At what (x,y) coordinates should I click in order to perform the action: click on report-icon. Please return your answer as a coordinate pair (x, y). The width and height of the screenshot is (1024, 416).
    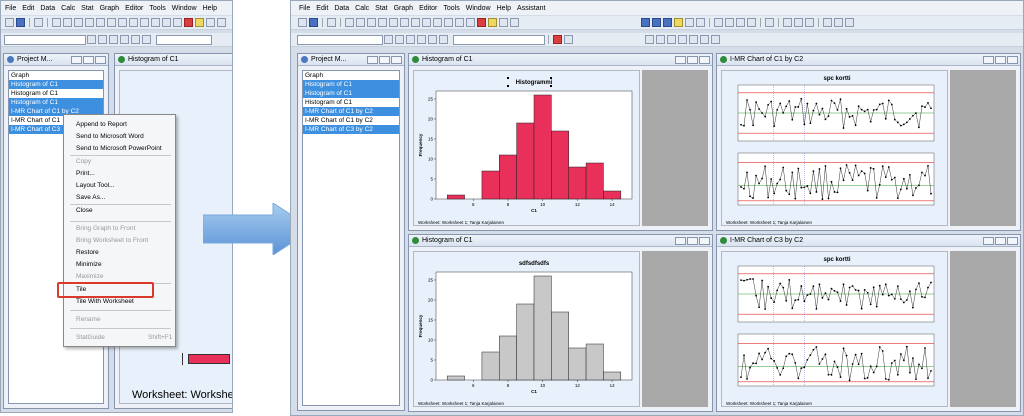
    Looking at the image, I should click on (700, 22).